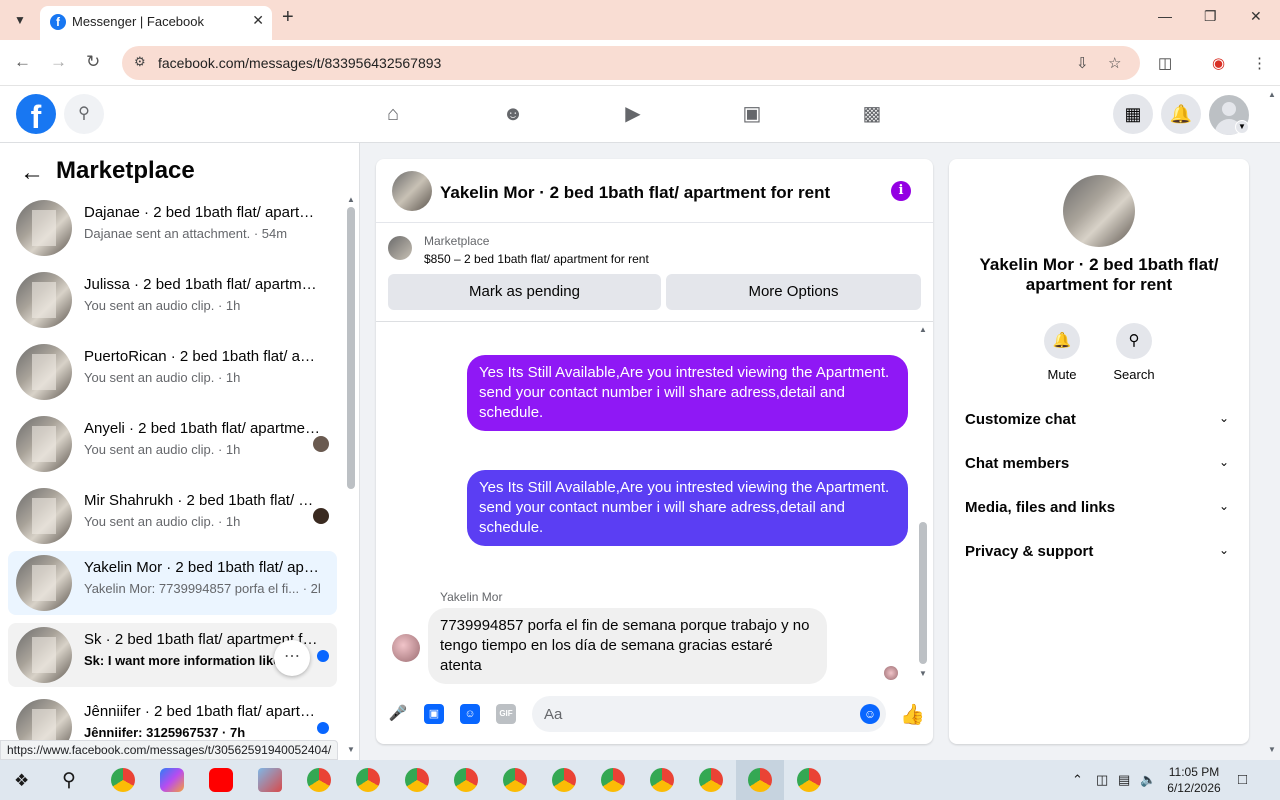 The width and height of the screenshot is (1280, 800). I want to click on message-input: Aa ☺, so click(709, 714).